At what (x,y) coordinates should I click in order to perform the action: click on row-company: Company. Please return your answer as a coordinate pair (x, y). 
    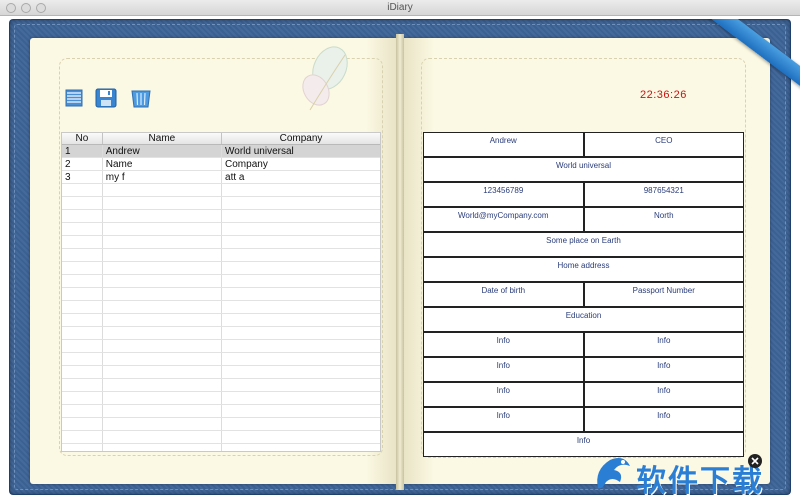
    Looking at the image, I should click on (246, 164).